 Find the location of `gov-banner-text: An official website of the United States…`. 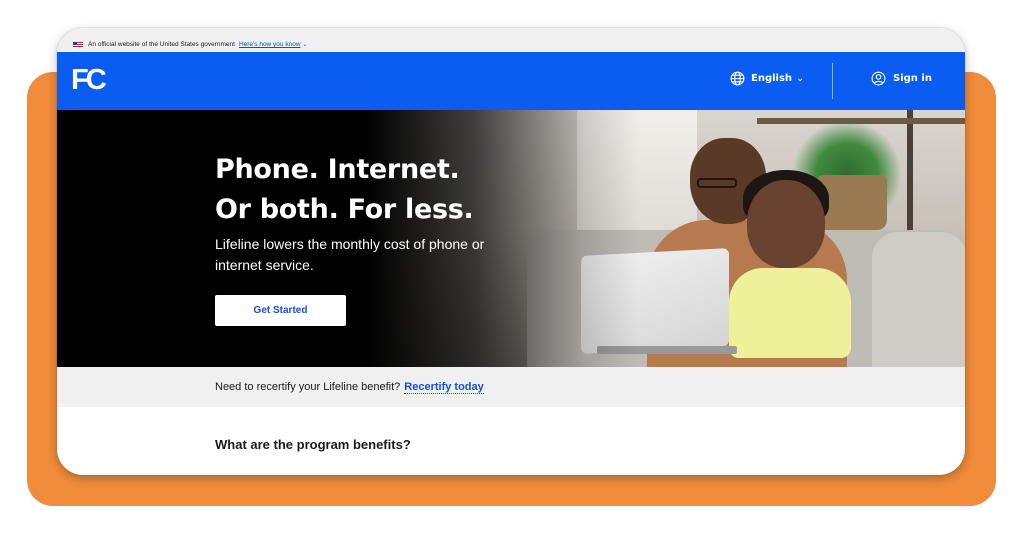

gov-banner-text: An official website of the United States… is located at coordinates (161, 44).